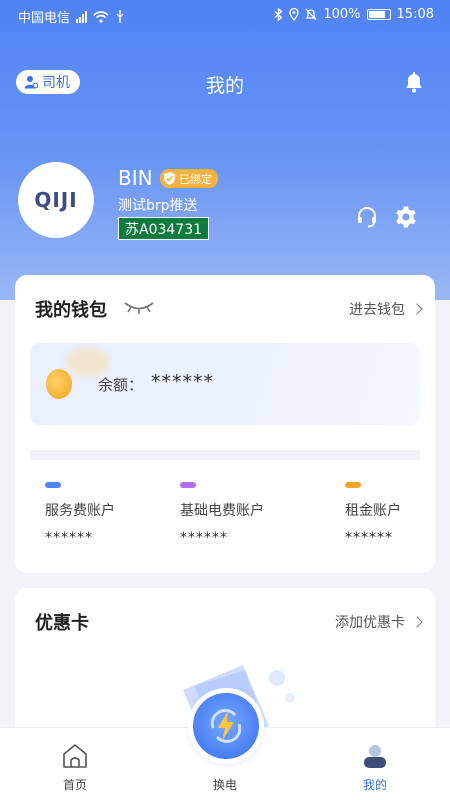 The width and height of the screenshot is (450, 800). I want to click on notification-bell-icon, so click(414, 82).